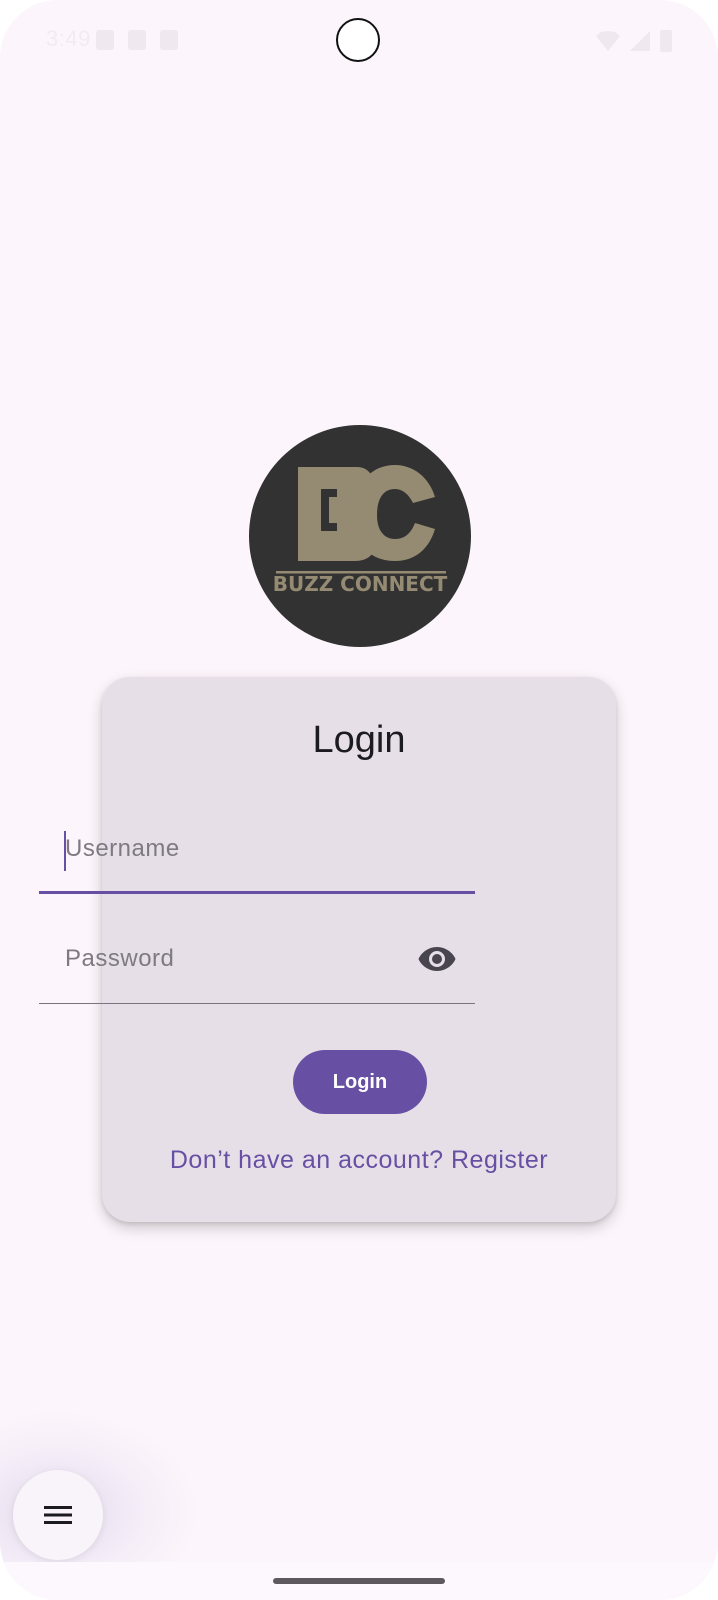 Image resolution: width=718 pixels, height=1600 pixels. I want to click on eye-icon, so click(437, 959).